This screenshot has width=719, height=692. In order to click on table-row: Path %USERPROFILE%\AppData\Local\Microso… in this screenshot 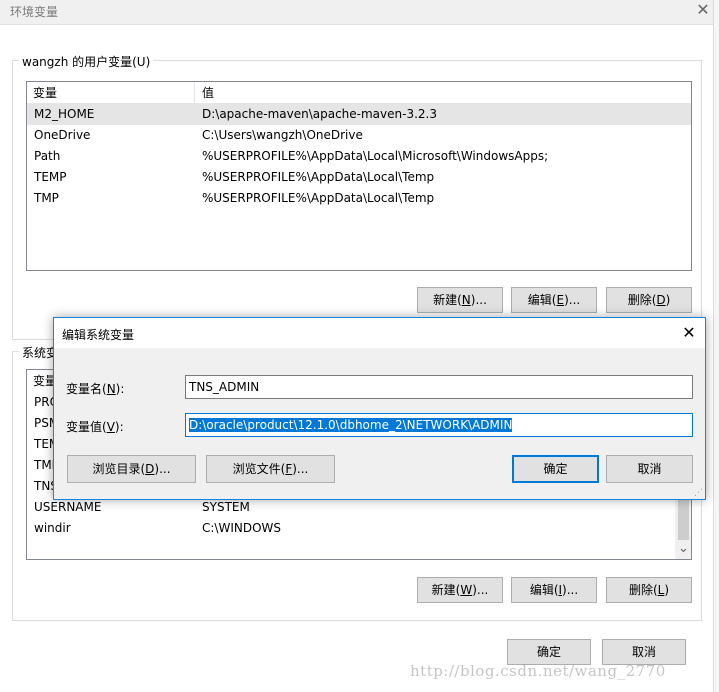, I will do `click(359, 156)`.